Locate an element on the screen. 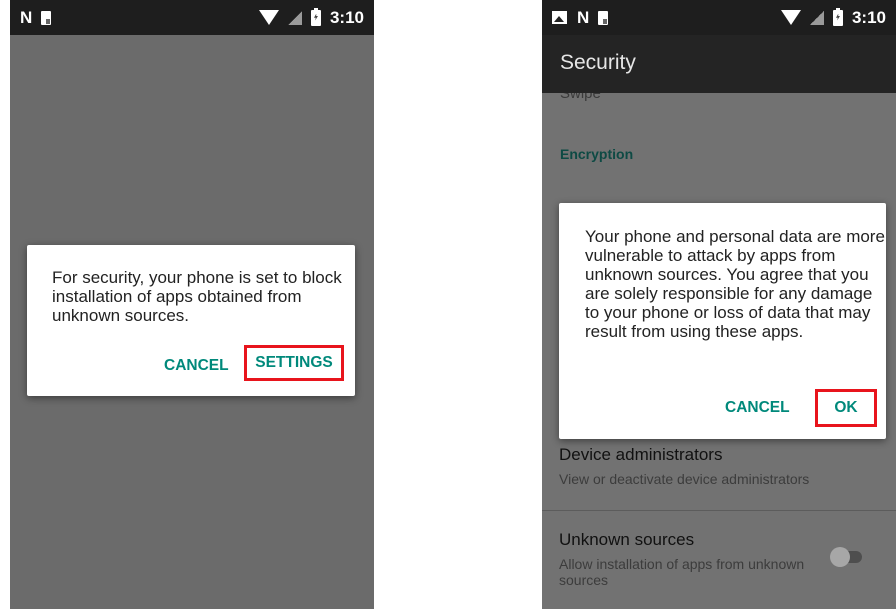  pref-device-administrators-summary: View or deactivate device administrators is located at coordinates (684, 479).